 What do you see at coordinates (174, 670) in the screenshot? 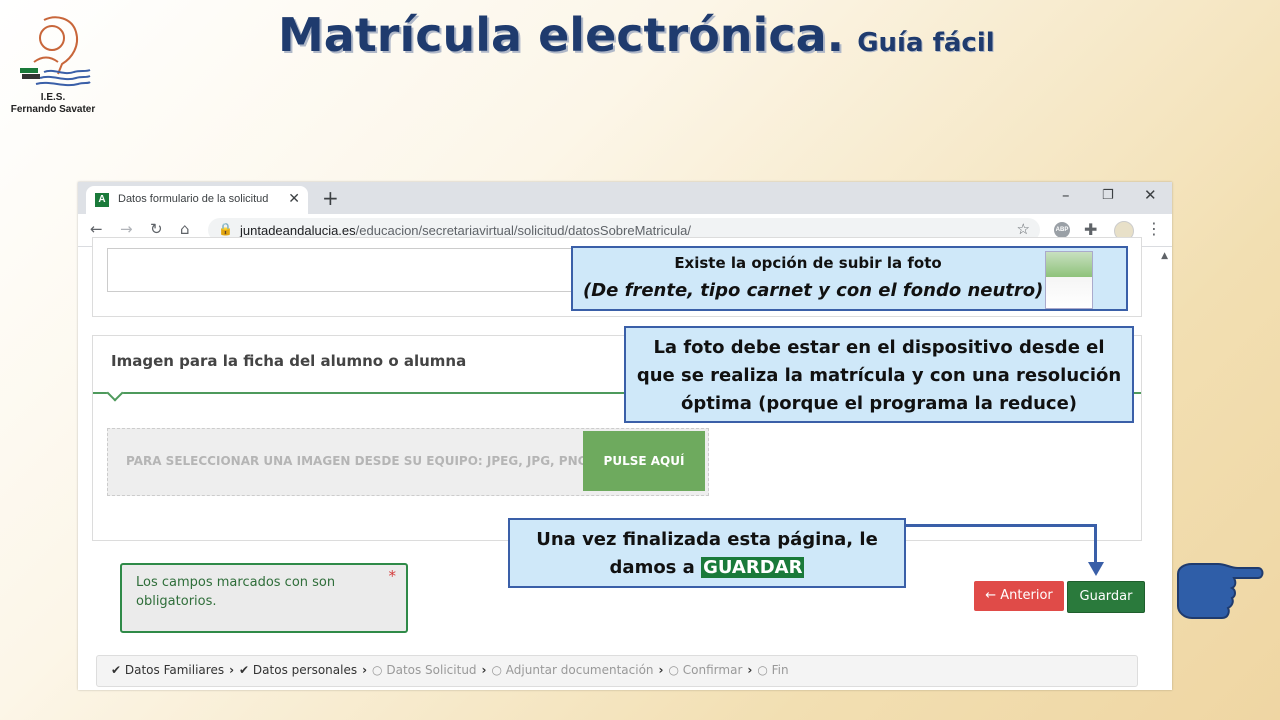
I see `wizard-step-label: Datos Familiares` at bounding box center [174, 670].